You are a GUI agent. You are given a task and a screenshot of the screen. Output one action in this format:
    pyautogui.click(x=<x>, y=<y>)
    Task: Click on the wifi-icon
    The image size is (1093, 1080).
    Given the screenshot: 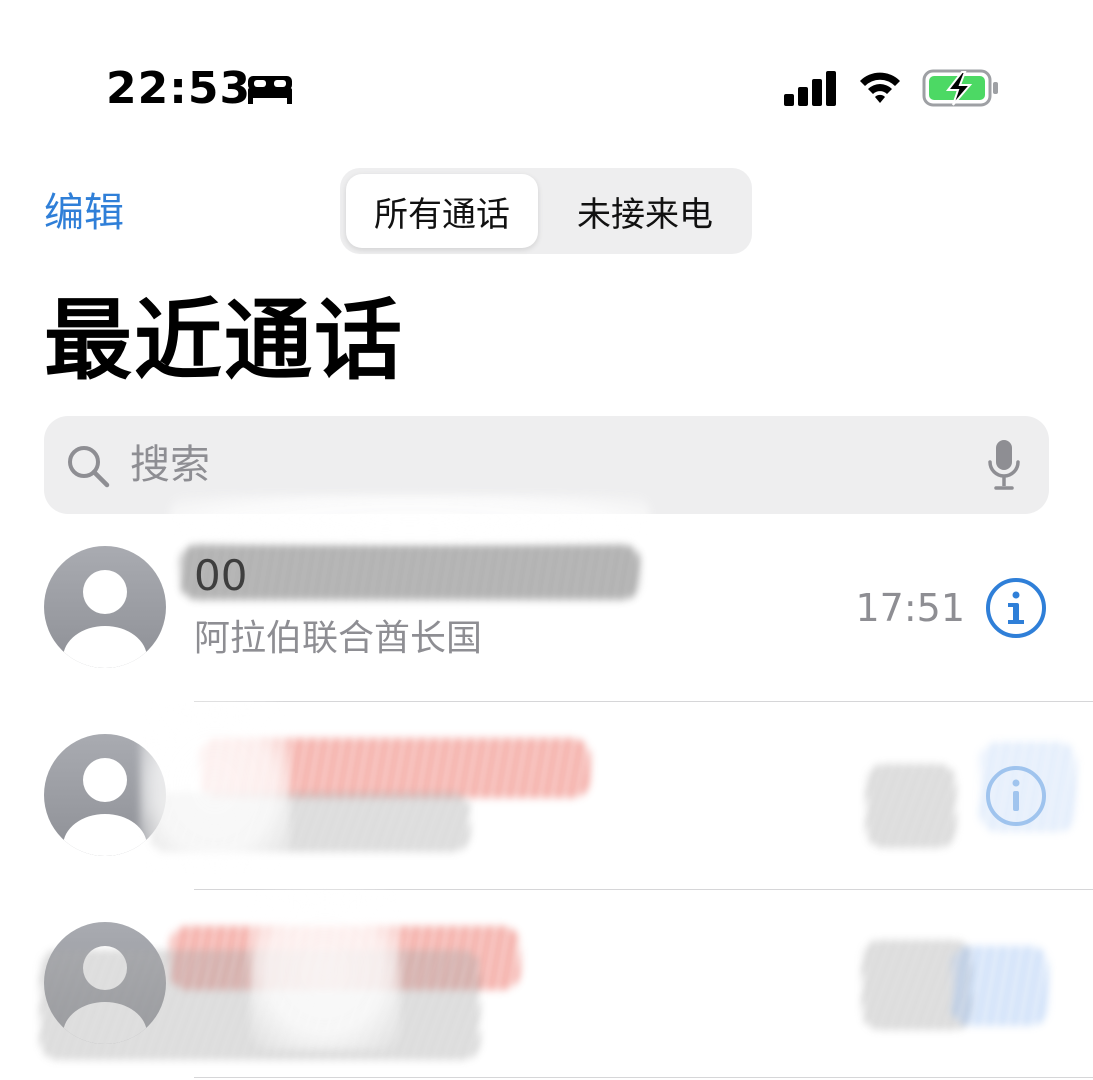 What is the action you would take?
    pyautogui.click(x=880, y=87)
    